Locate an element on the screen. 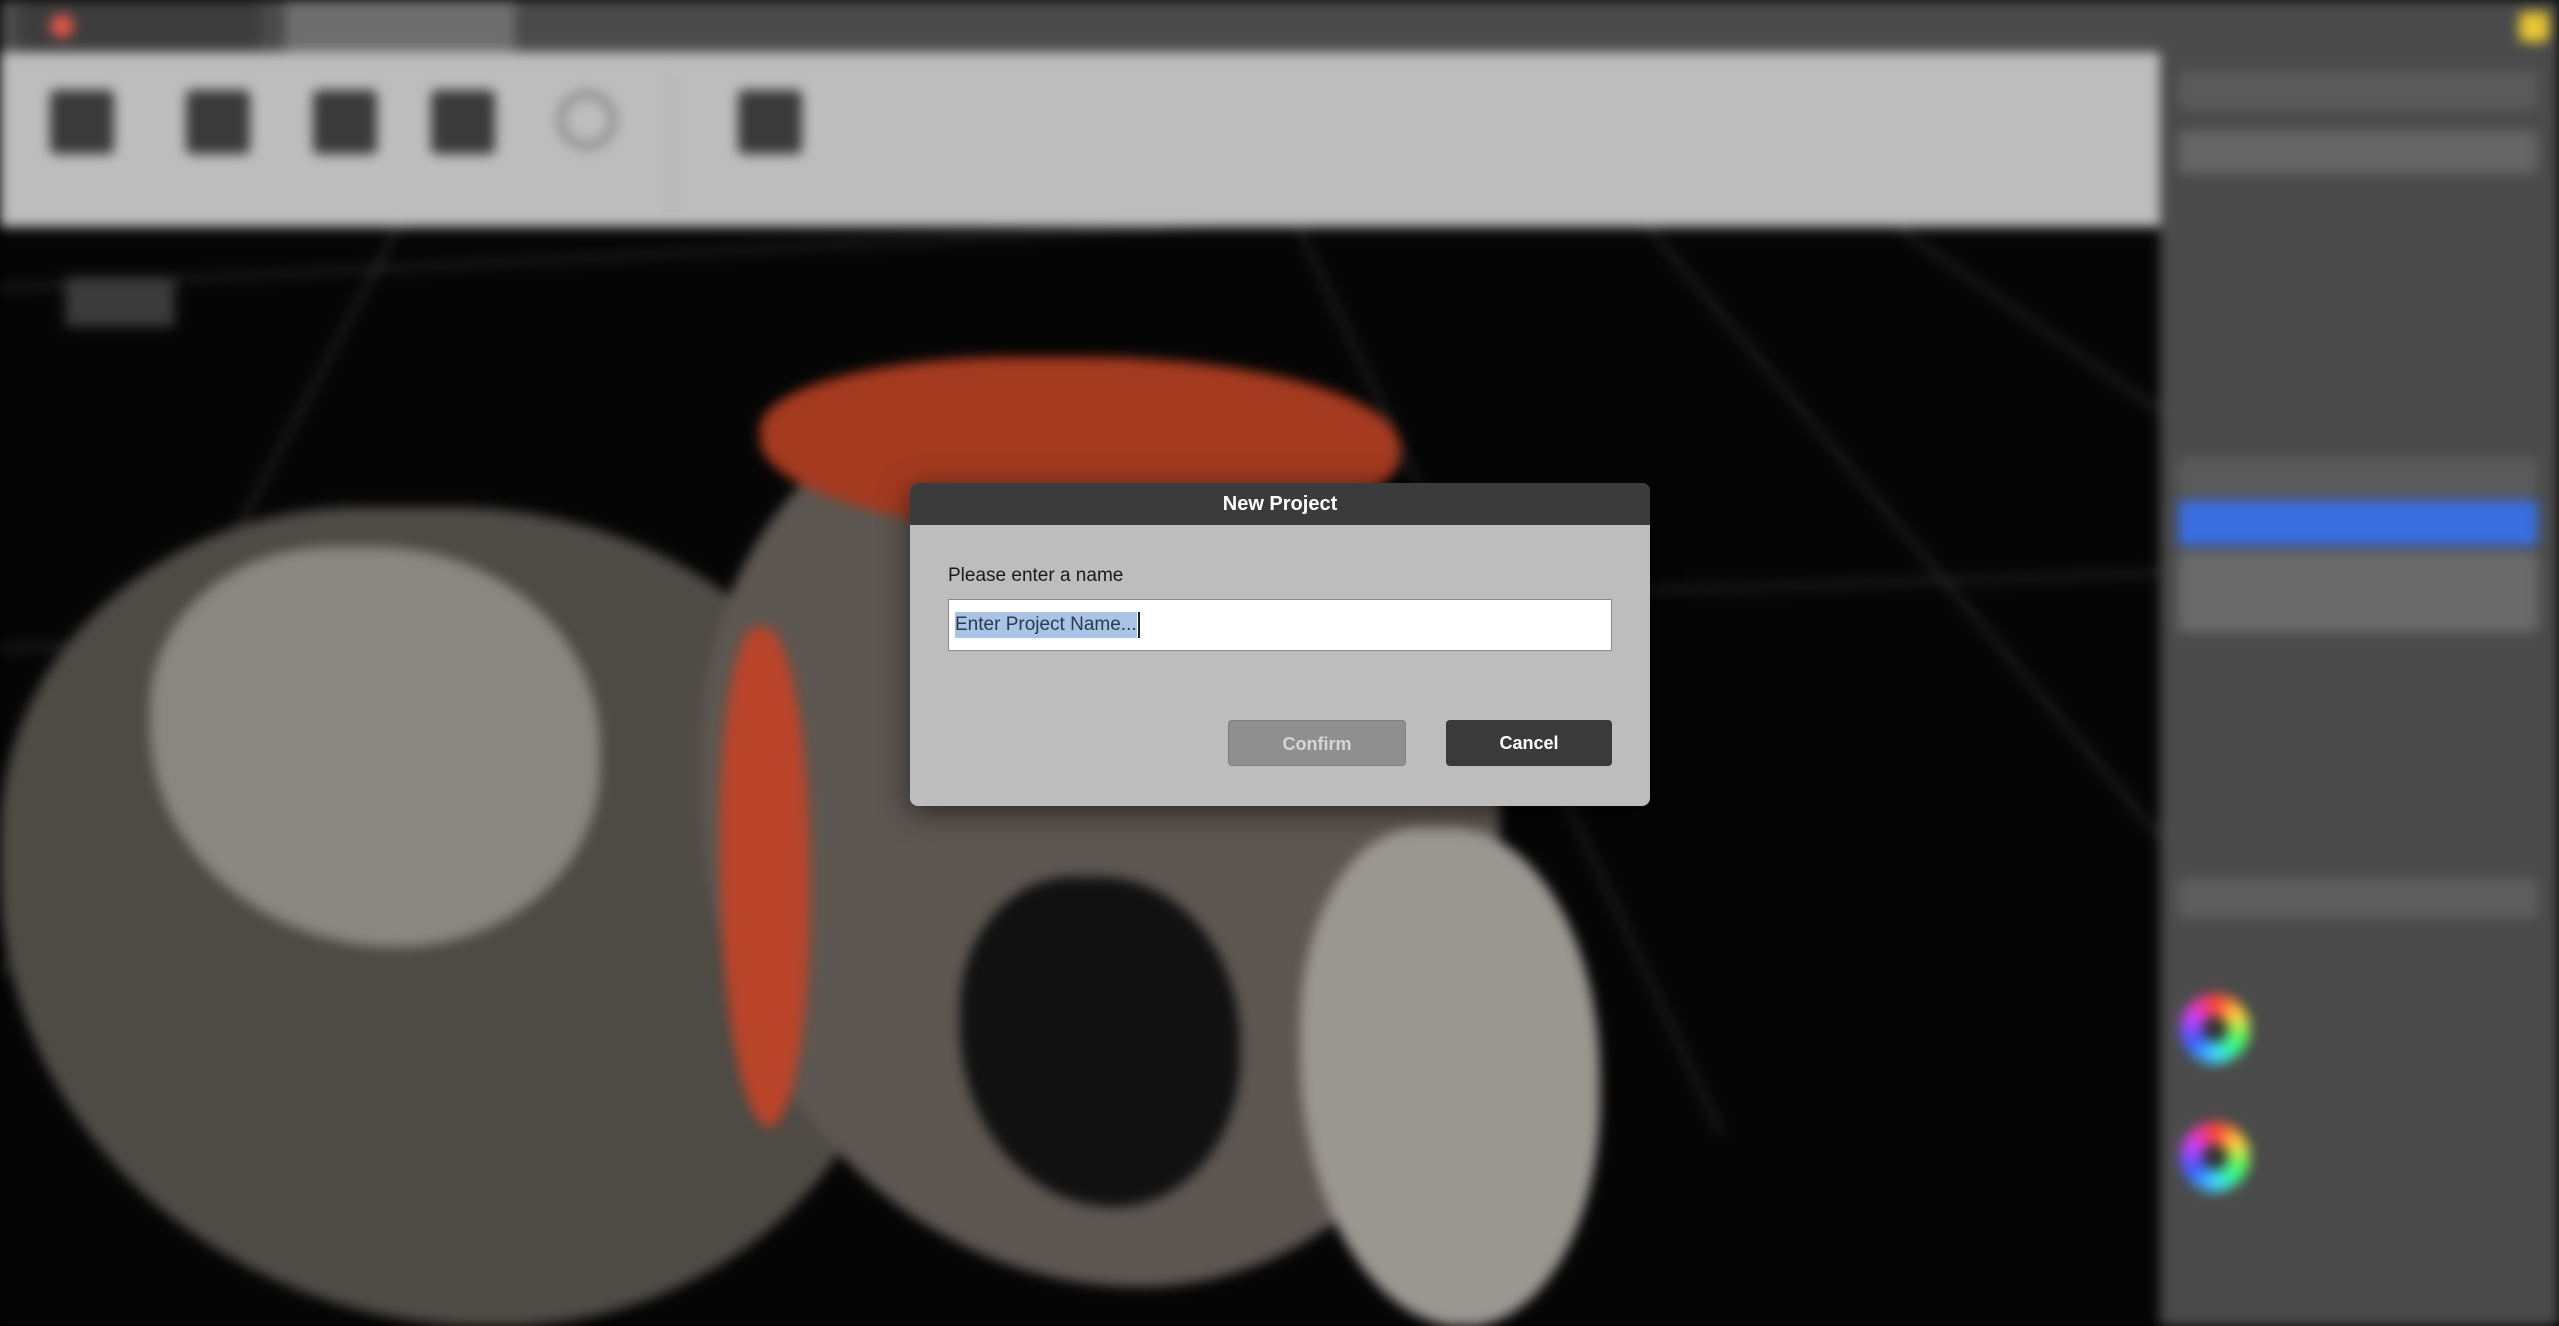 This screenshot has width=2559, height=1326. cancel-button: Cancel is located at coordinates (1529, 743).